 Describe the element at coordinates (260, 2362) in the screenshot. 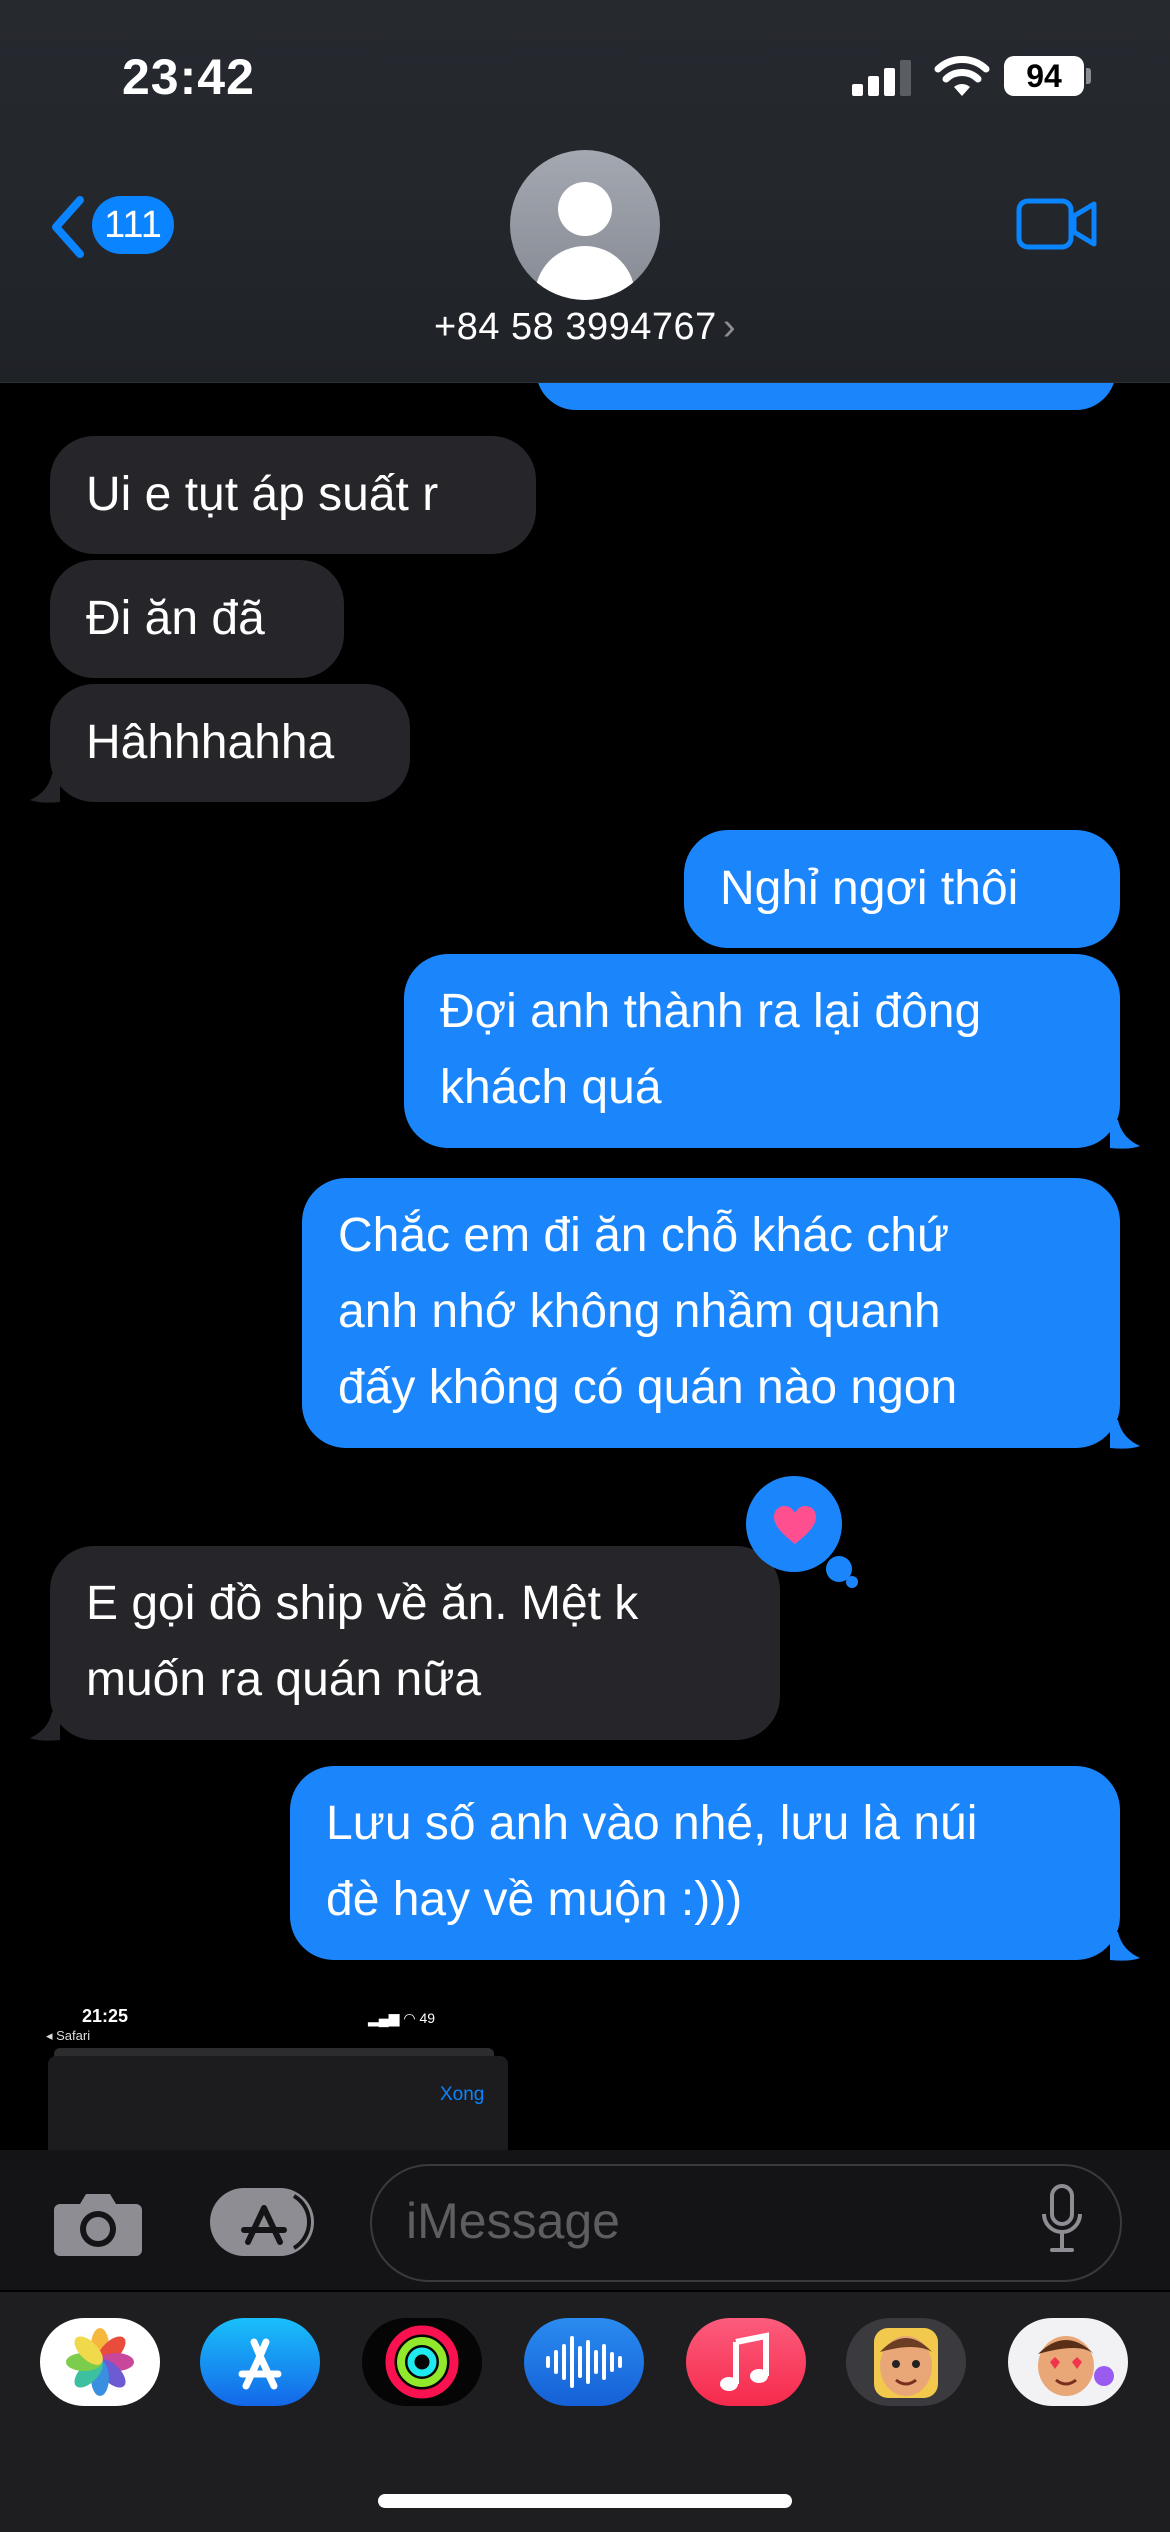

I see `app-store-icon` at that location.